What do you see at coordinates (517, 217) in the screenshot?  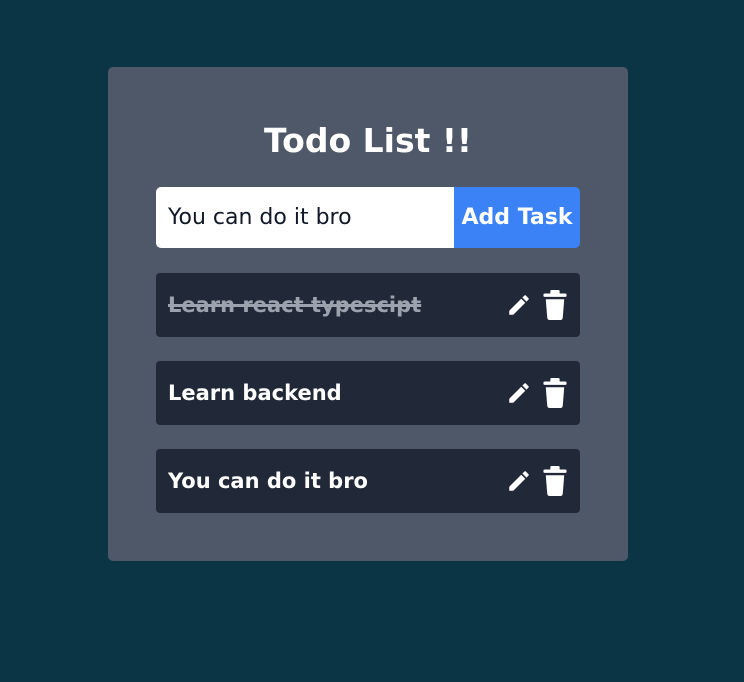 I see `add-task-button: Add Task` at bounding box center [517, 217].